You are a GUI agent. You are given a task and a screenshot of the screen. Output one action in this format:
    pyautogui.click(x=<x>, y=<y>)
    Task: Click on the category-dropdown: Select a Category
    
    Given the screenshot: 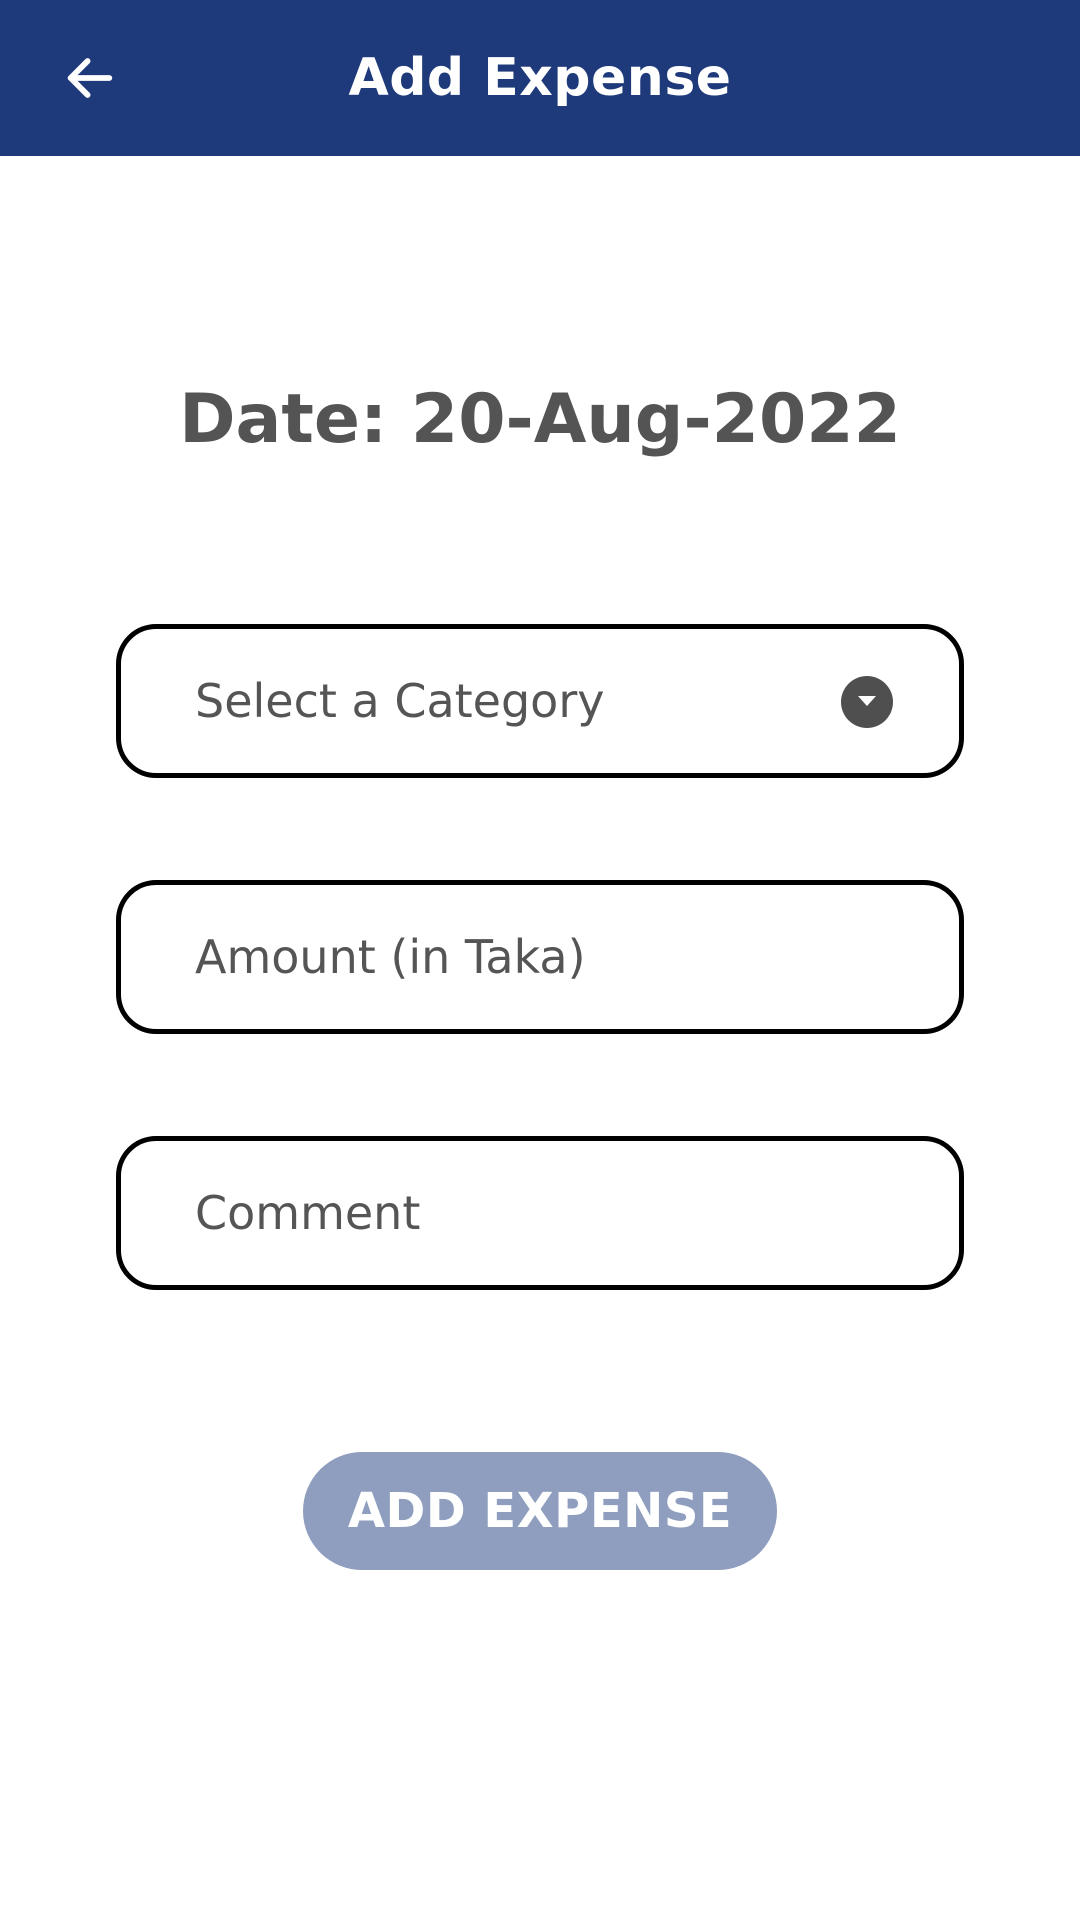 What is the action you would take?
    pyautogui.click(x=540, y=701)
    